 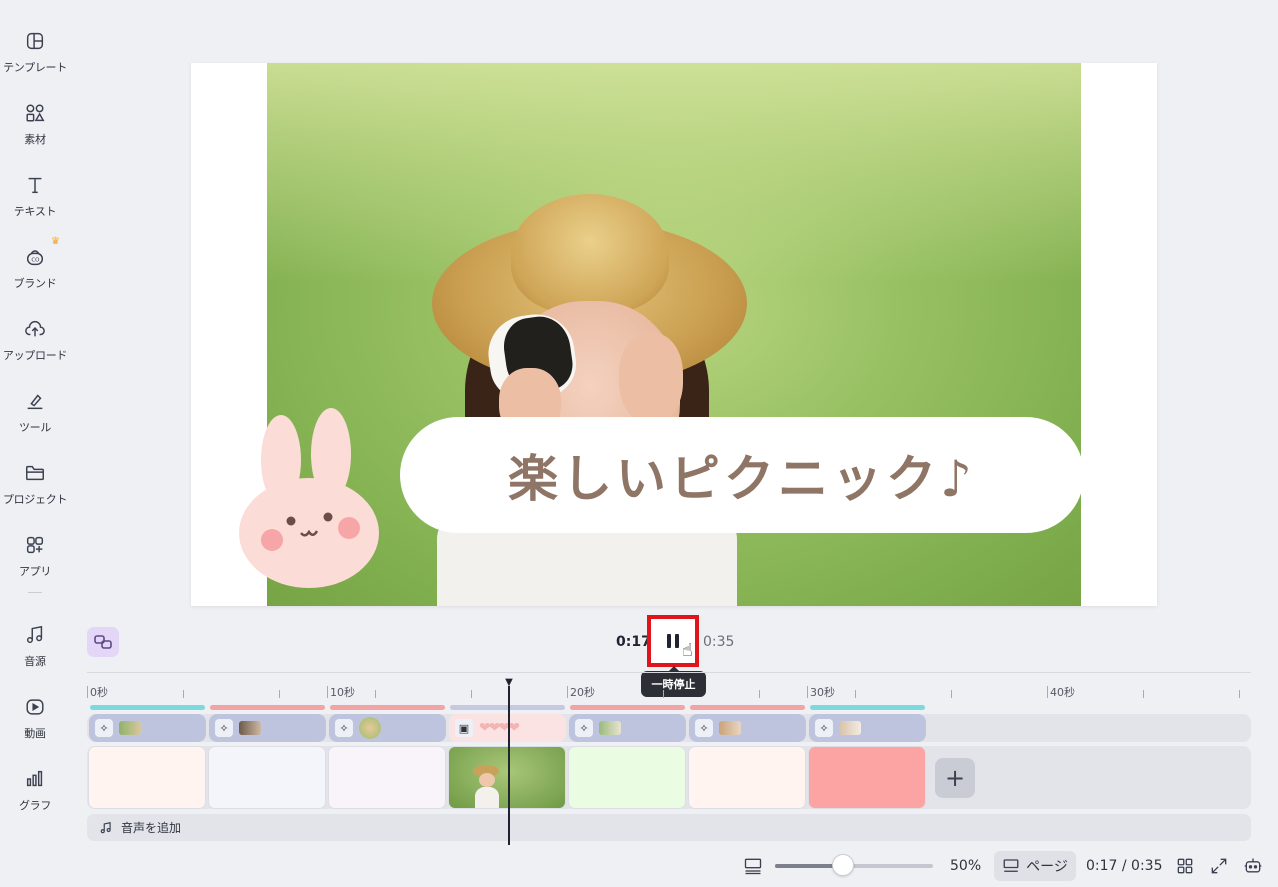 What do you see at coordinates (687, 650) in the screenshot?
I see `pointer-cursor-icon: ☝` at bounding box center [687, 650].